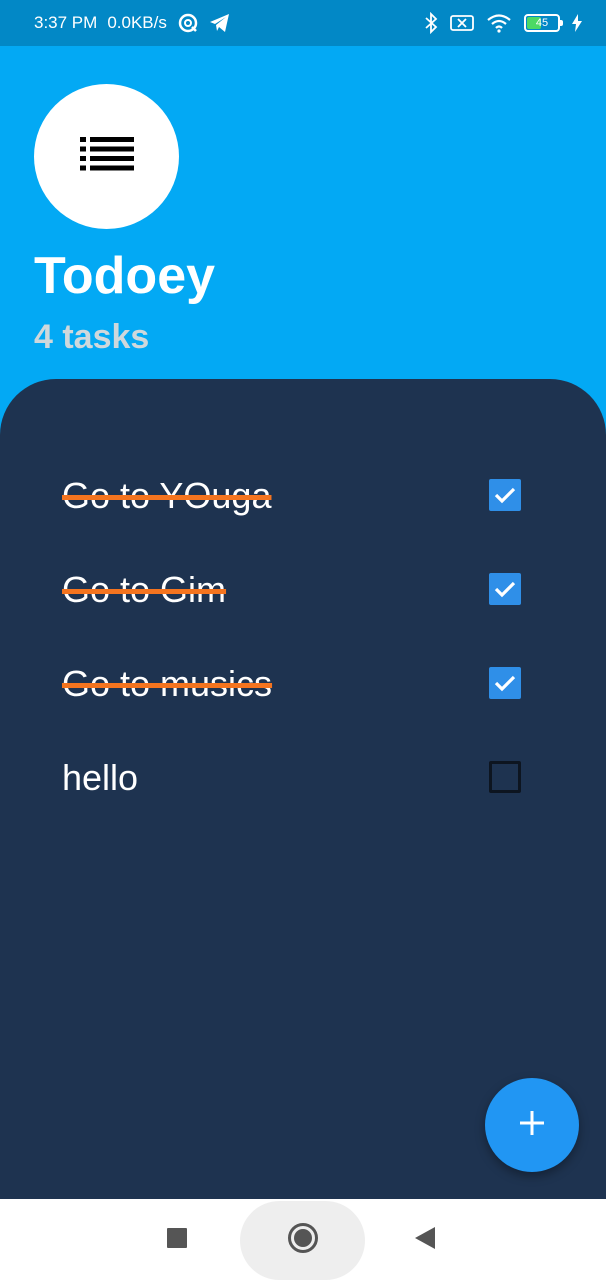 The image size is (606, 1280). I want to click on task-item: Go to YOuga, so click(303, 504).